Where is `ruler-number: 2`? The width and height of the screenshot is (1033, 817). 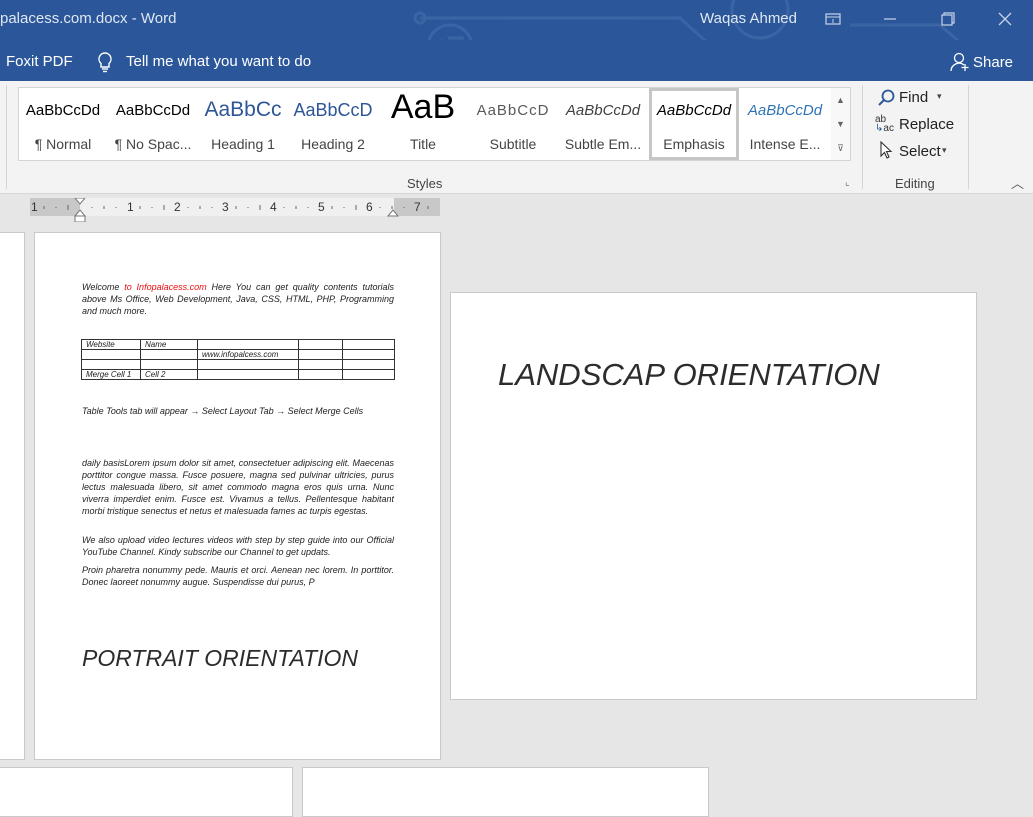 ruler-number: 2 is located at coordinates (177, 207).